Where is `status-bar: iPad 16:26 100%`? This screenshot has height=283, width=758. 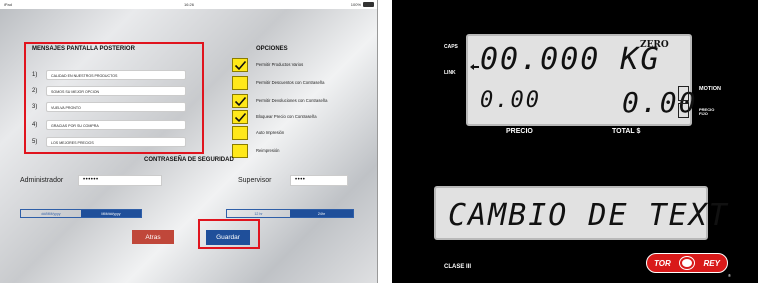 status-bar: iPad 16:26 100% is located at coordinates (188, 4).